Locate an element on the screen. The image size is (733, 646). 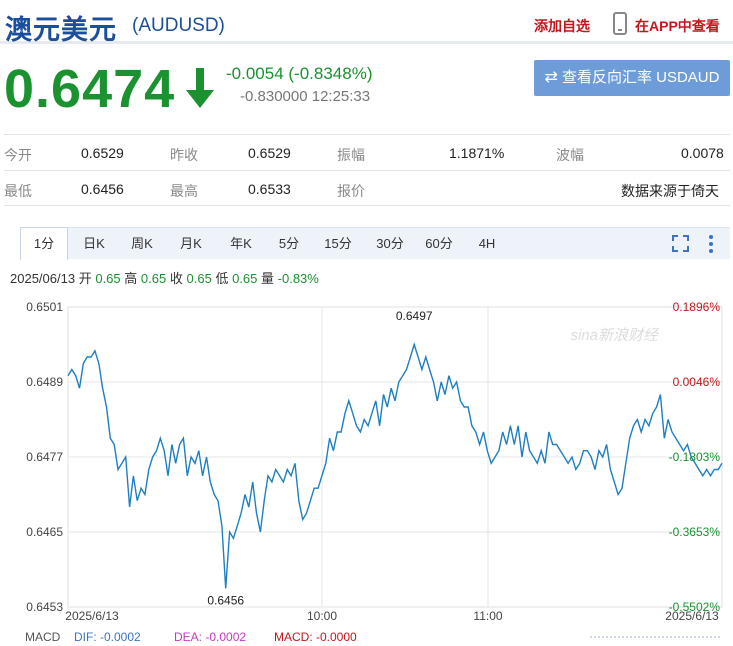
current-price: 0.6474 is located at coordinates (90, 89).